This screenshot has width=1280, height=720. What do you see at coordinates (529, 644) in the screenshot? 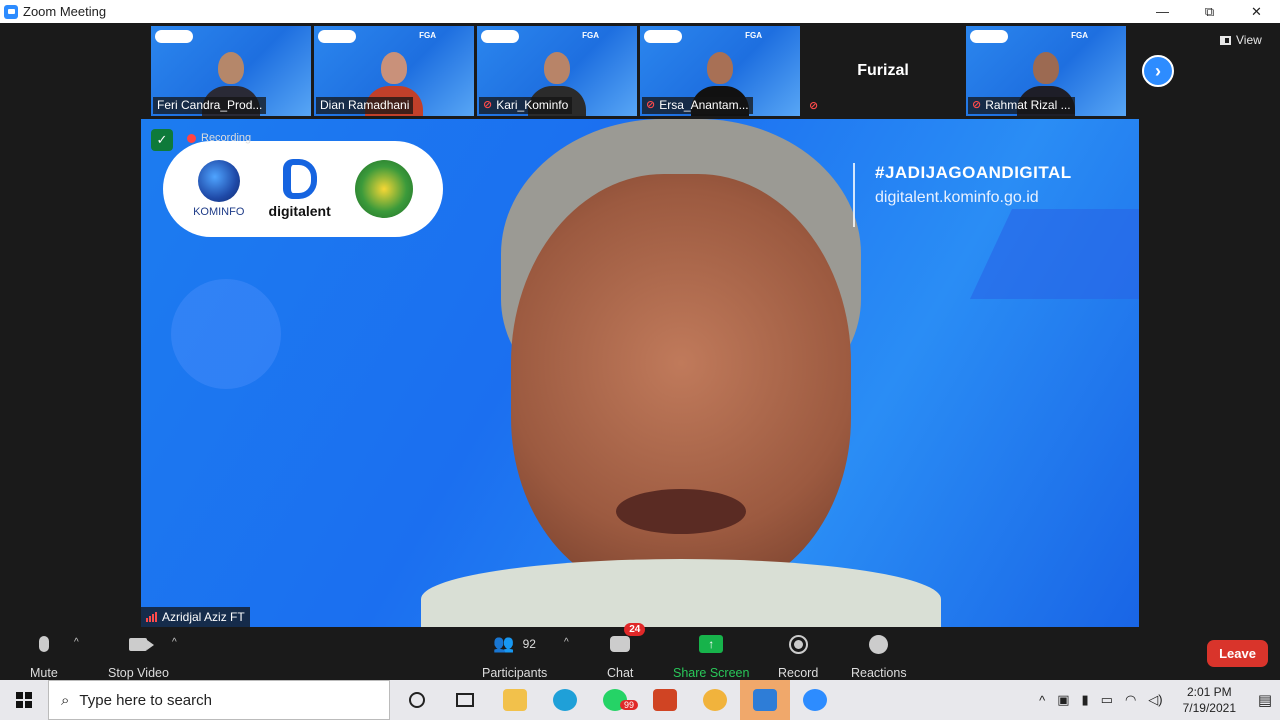
I see `participants-count: 92` at bounding box center [529, 644].